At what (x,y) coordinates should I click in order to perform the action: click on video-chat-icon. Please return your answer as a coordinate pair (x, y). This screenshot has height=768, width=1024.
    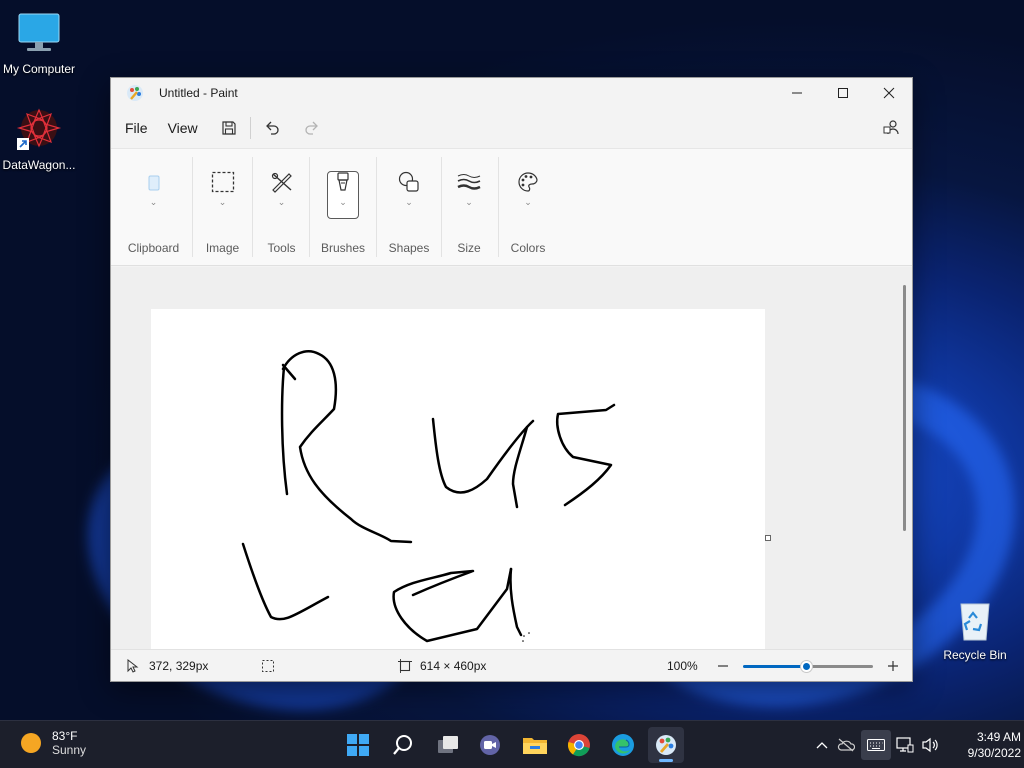
    Looking at the image, I should click on (490, 745).